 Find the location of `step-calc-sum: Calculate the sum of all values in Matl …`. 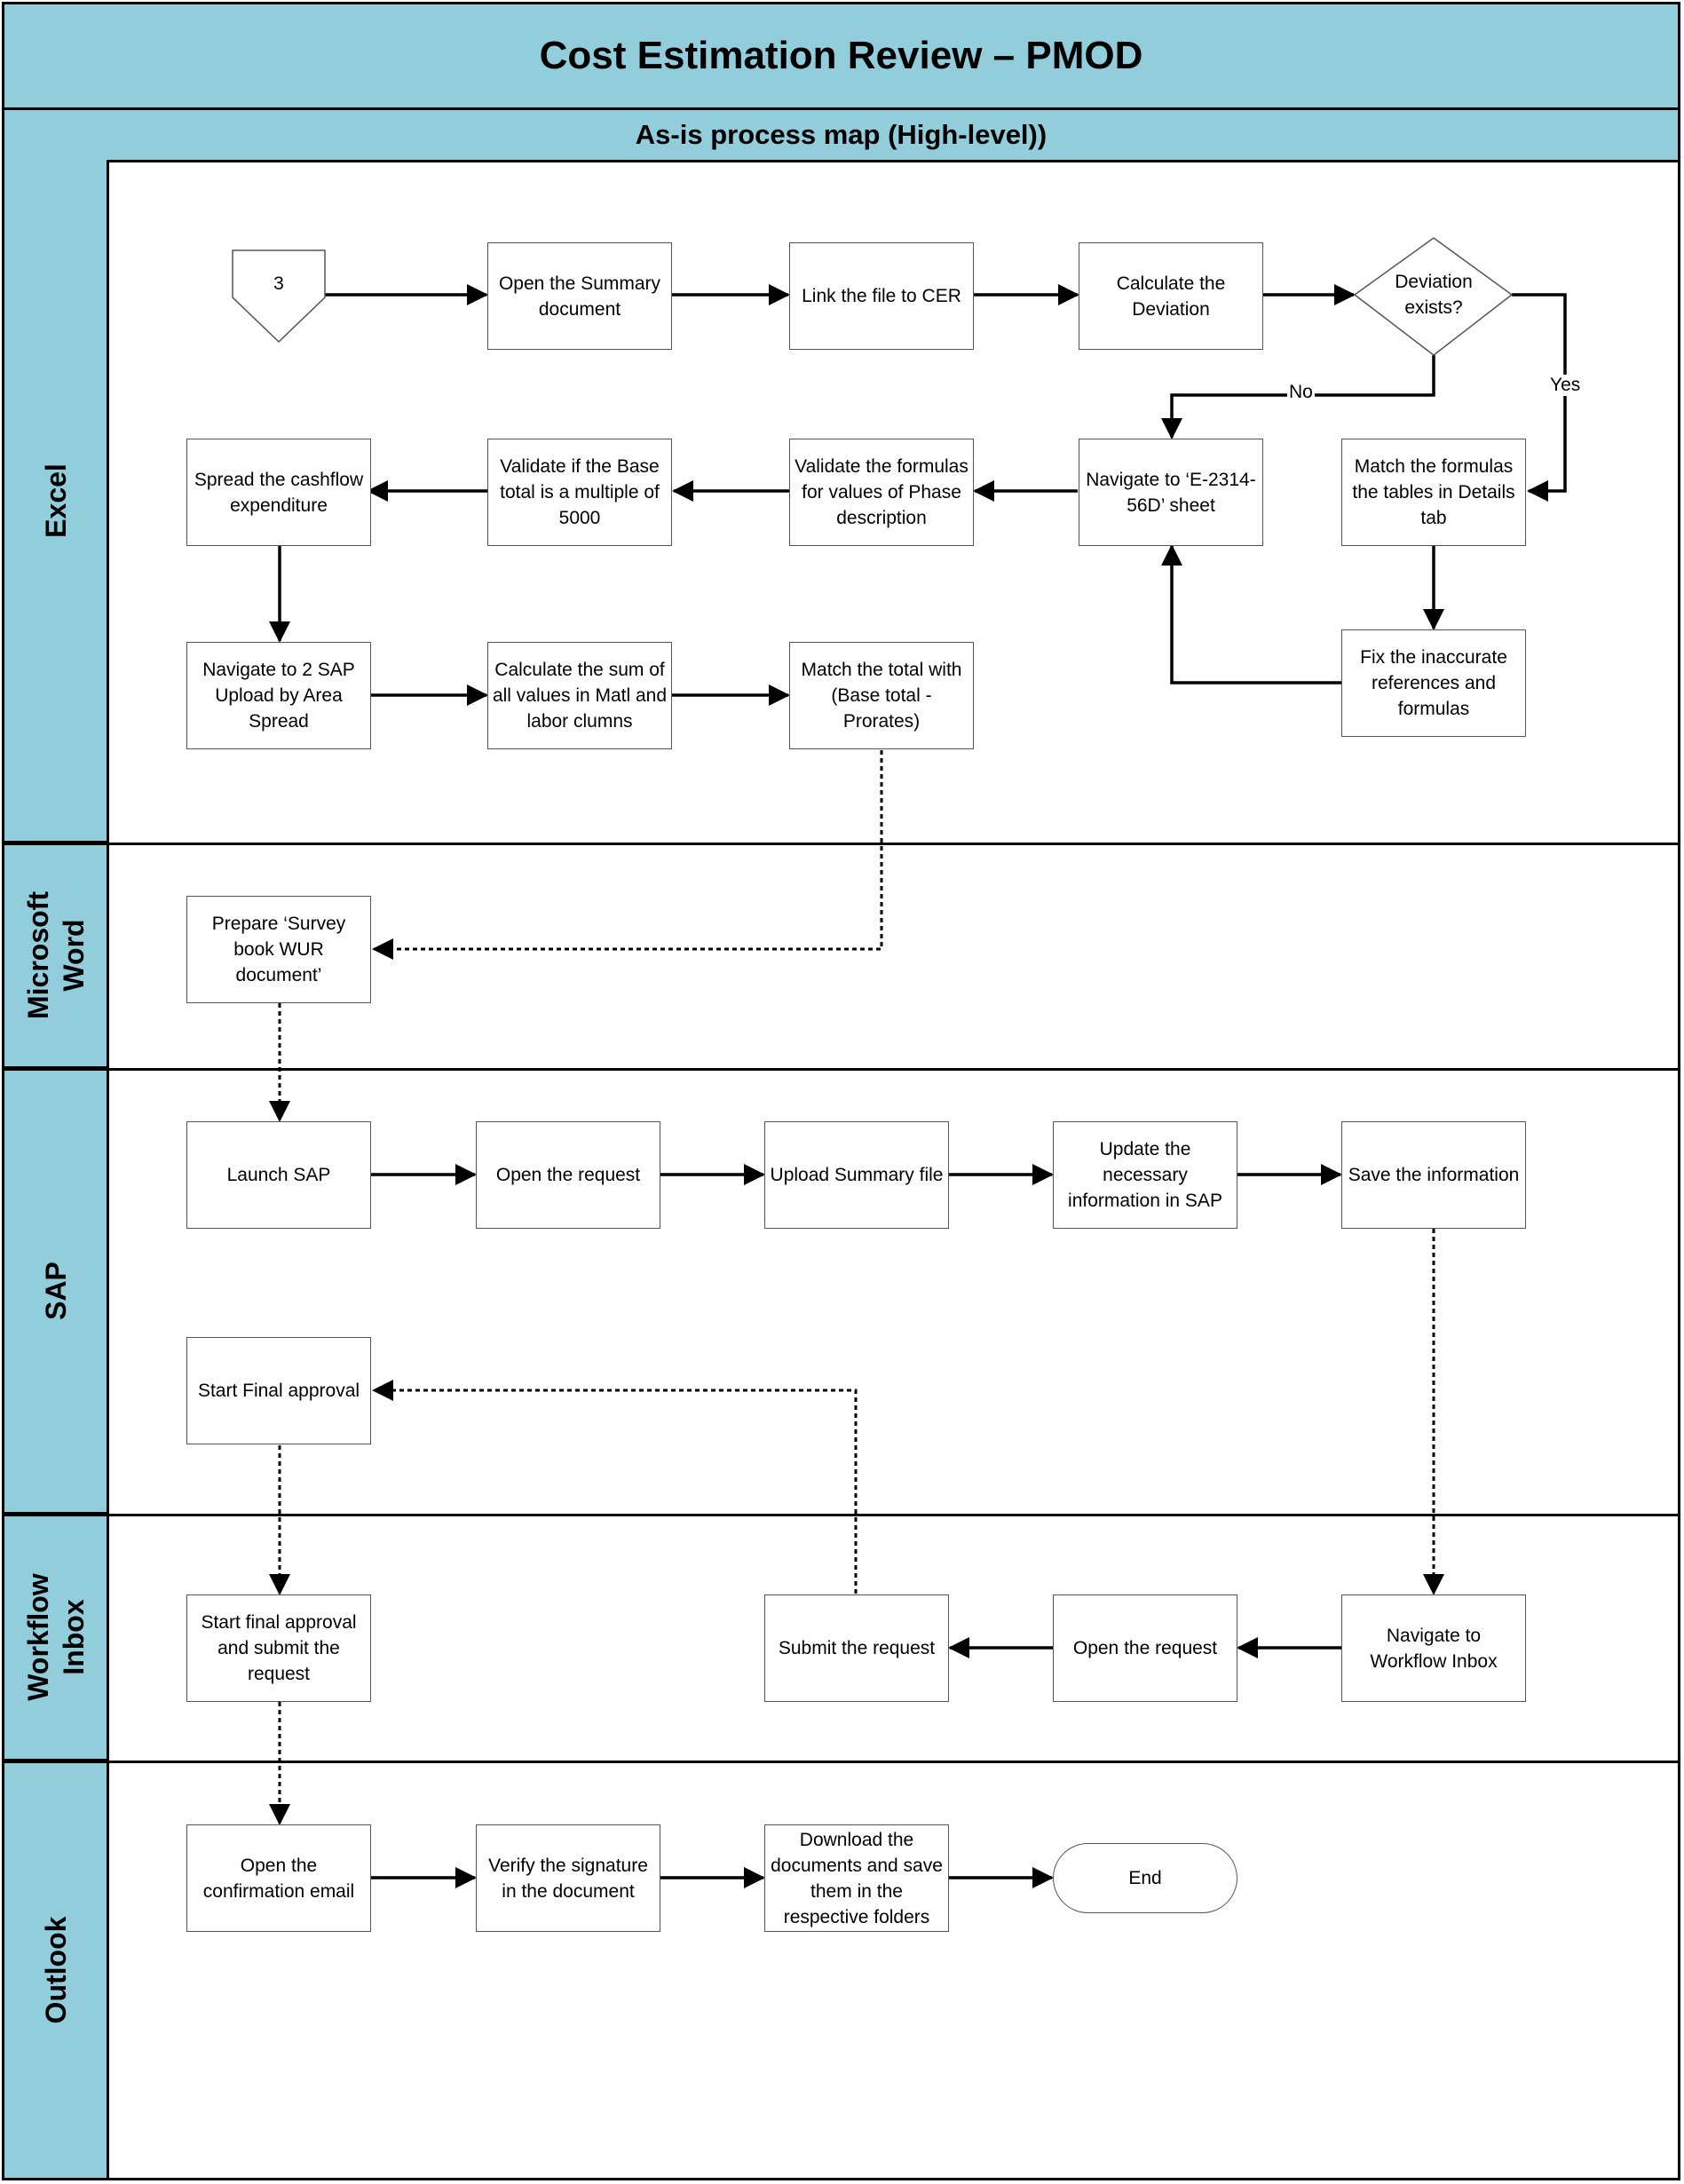

step-calc-sum: Calculate the sum of all values in Matl … is located at coordinates (579, 695).